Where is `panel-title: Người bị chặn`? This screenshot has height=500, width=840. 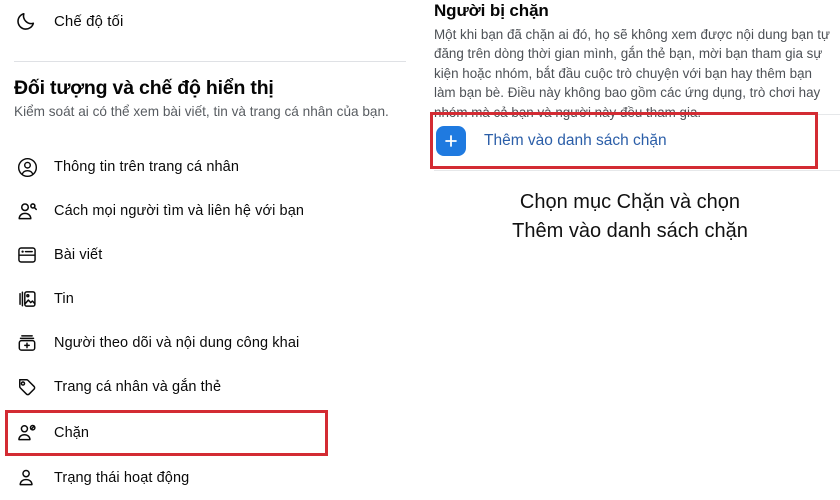
panel-title: Người bị chặn is located at coordinates (491, 10).